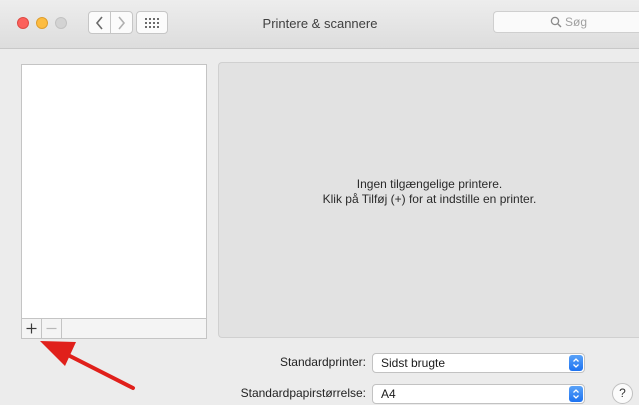 This screenshot has width=639, height=405. What do you see at coordinates (114, 328) in the screenshot?
I see `printer-list-toolbar` at bounding box center [114, 328].